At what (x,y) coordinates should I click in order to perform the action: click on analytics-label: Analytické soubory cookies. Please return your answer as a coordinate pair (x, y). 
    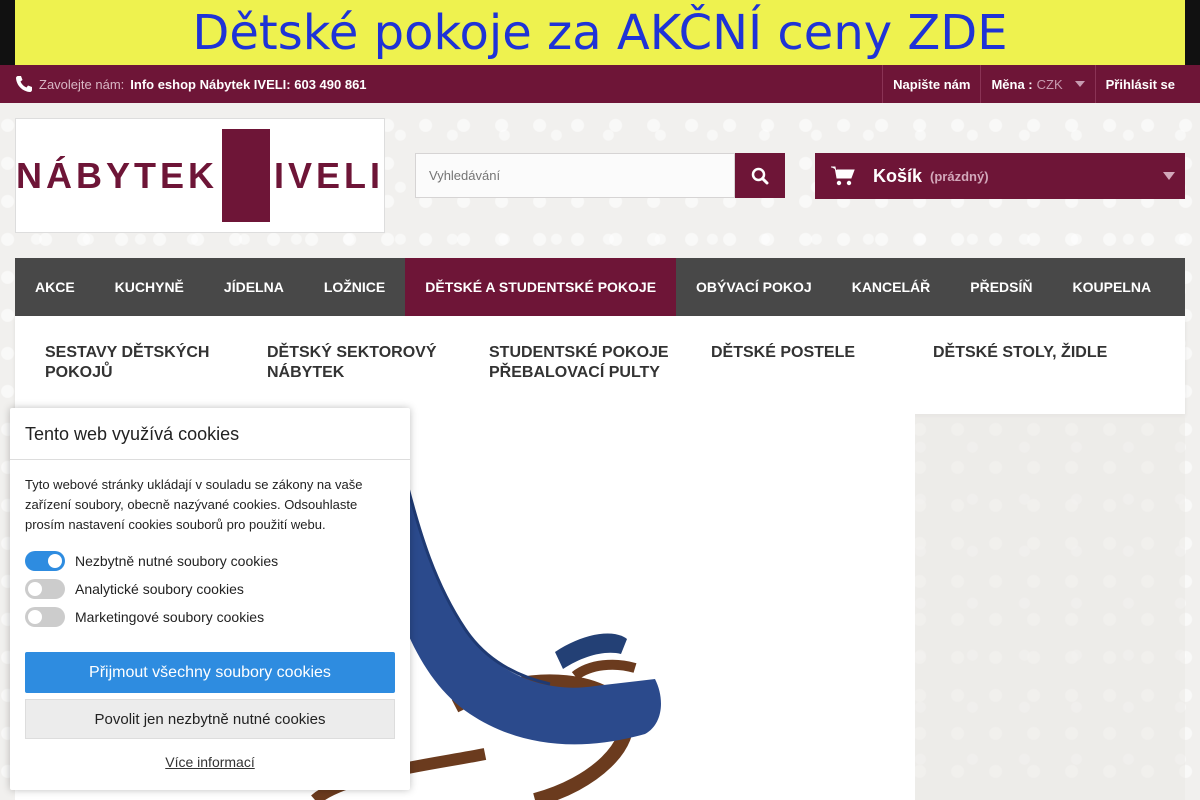
    Looking at the image, I should click on (159, 589).